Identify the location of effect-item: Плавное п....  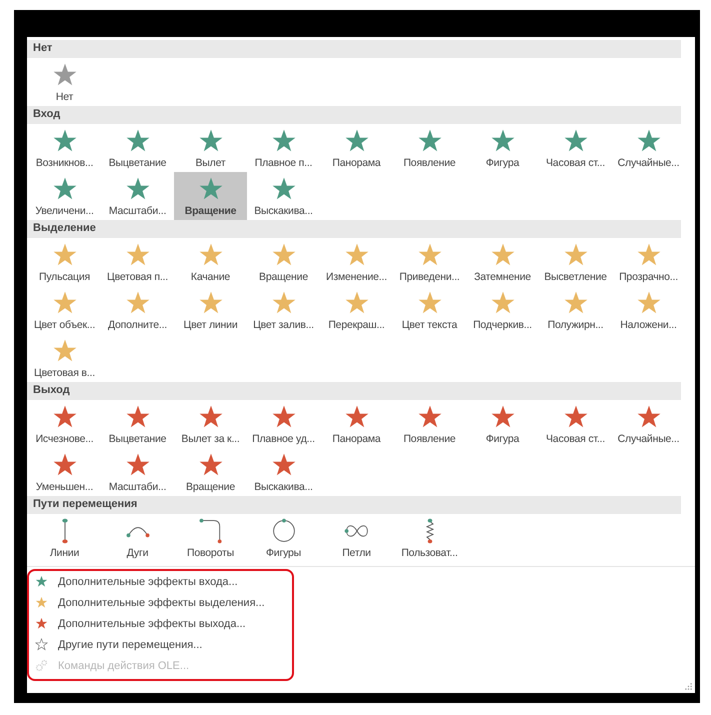
(283, 148).